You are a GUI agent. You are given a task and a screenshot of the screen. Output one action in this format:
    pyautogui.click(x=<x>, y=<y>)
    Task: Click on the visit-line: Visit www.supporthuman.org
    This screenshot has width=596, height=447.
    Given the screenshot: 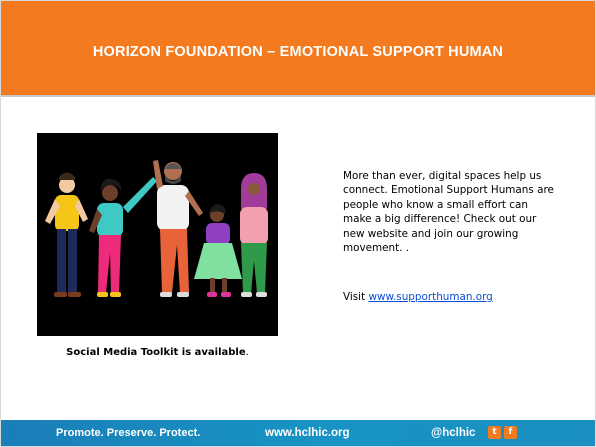 What is the action you would take?
    pyautogui.click(x=453, y=297)
    